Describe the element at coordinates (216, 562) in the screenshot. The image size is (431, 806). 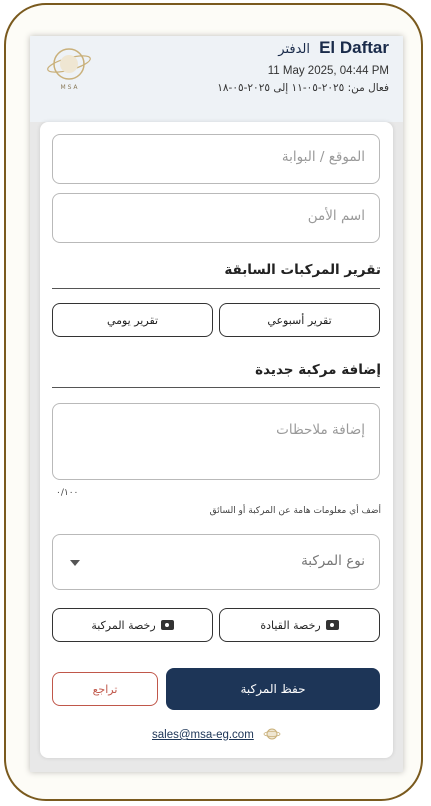
I see `vehicle-type-select: نوع المركبة` at that location.